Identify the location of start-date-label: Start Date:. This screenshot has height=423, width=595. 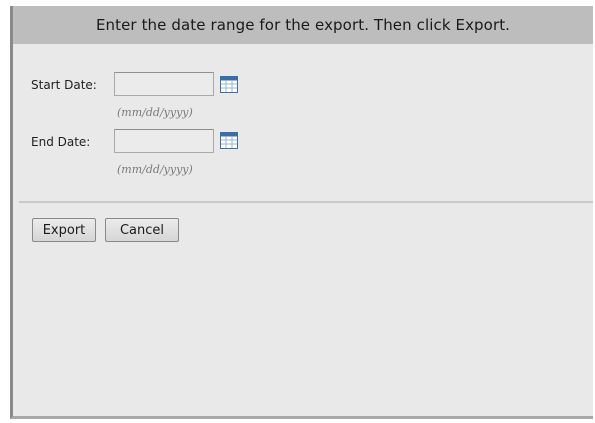
(64, 85).